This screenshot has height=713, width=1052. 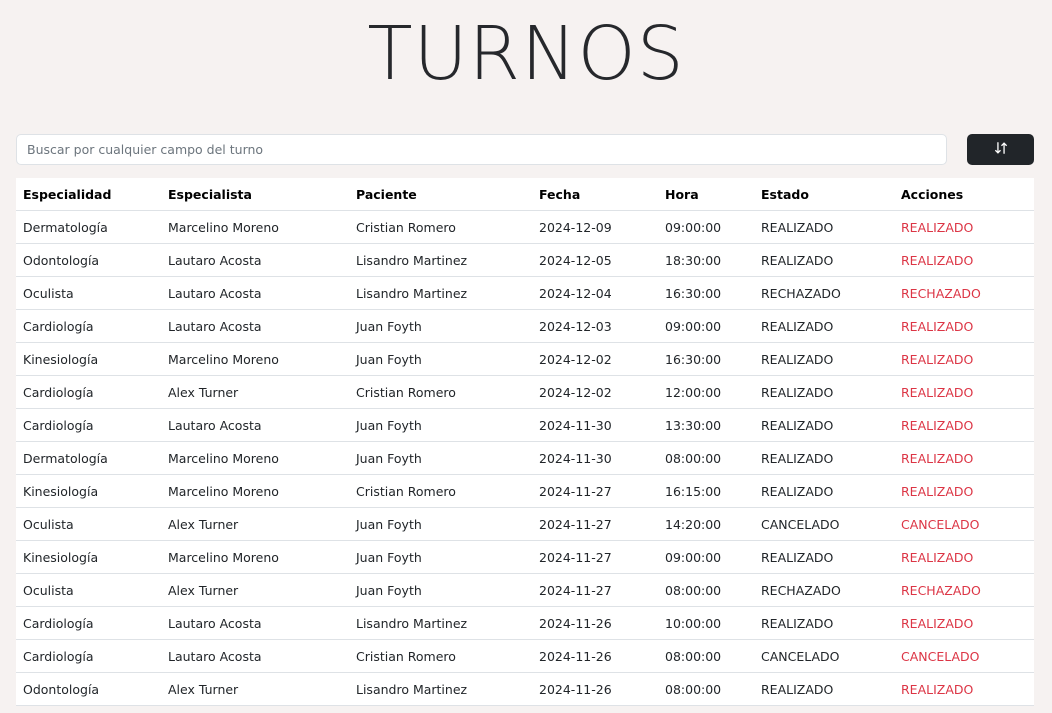 What do you see at coordinates (706, 293) in the screenshot?
I see `cell-hora: 16:30:00` at bounding box center [706, 293].